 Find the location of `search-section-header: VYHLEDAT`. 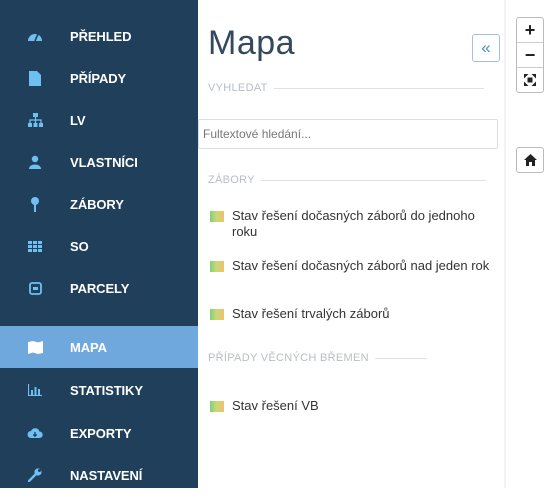

search-section-header: VYHLEDAT is located at coordinates (346, 88).